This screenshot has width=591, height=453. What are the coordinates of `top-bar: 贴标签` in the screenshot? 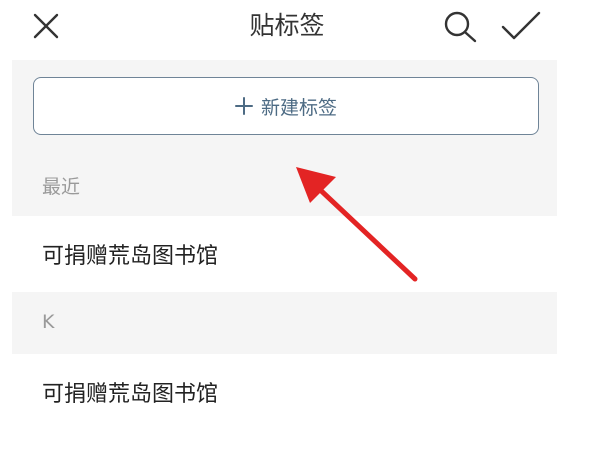 It's located at (295, 26).